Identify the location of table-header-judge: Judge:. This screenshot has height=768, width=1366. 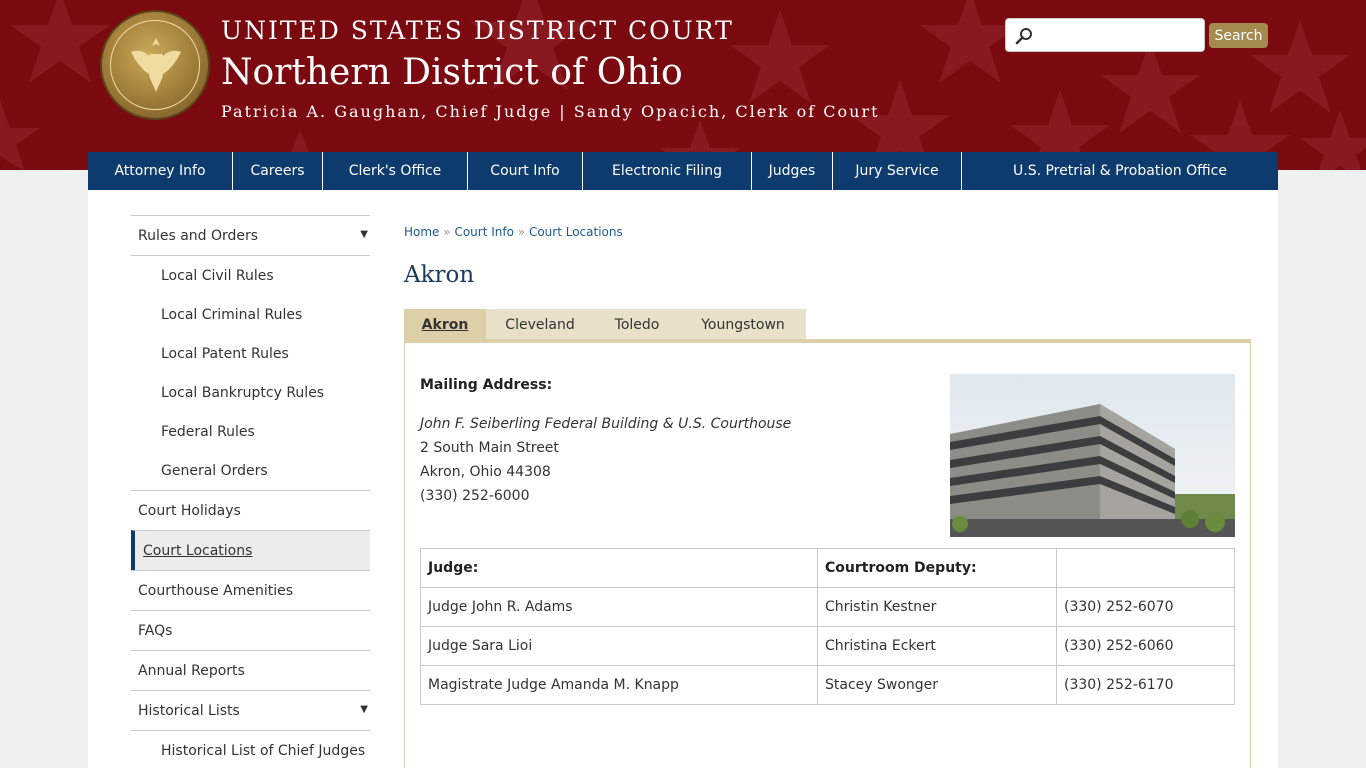
(619, 568).